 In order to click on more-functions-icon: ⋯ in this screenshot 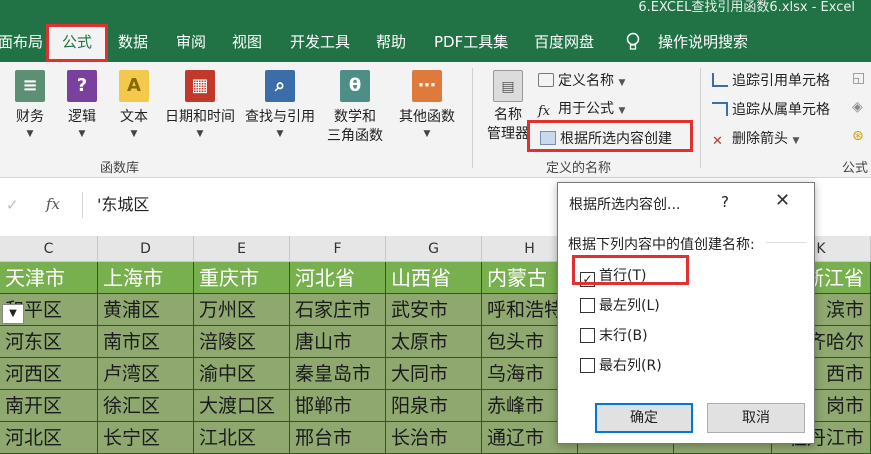, I will do `click(427, 86)`.